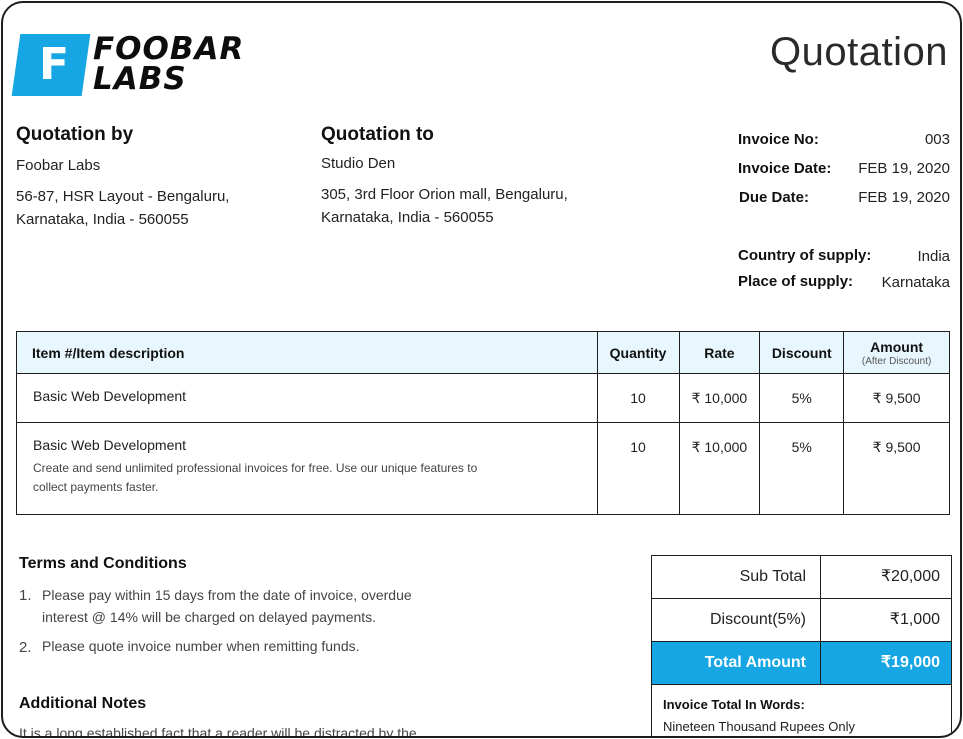 The image size is (963, 739). I want to click on total-in-words-value: Nineteen Thousand Rupees Only, so click(759, 726).